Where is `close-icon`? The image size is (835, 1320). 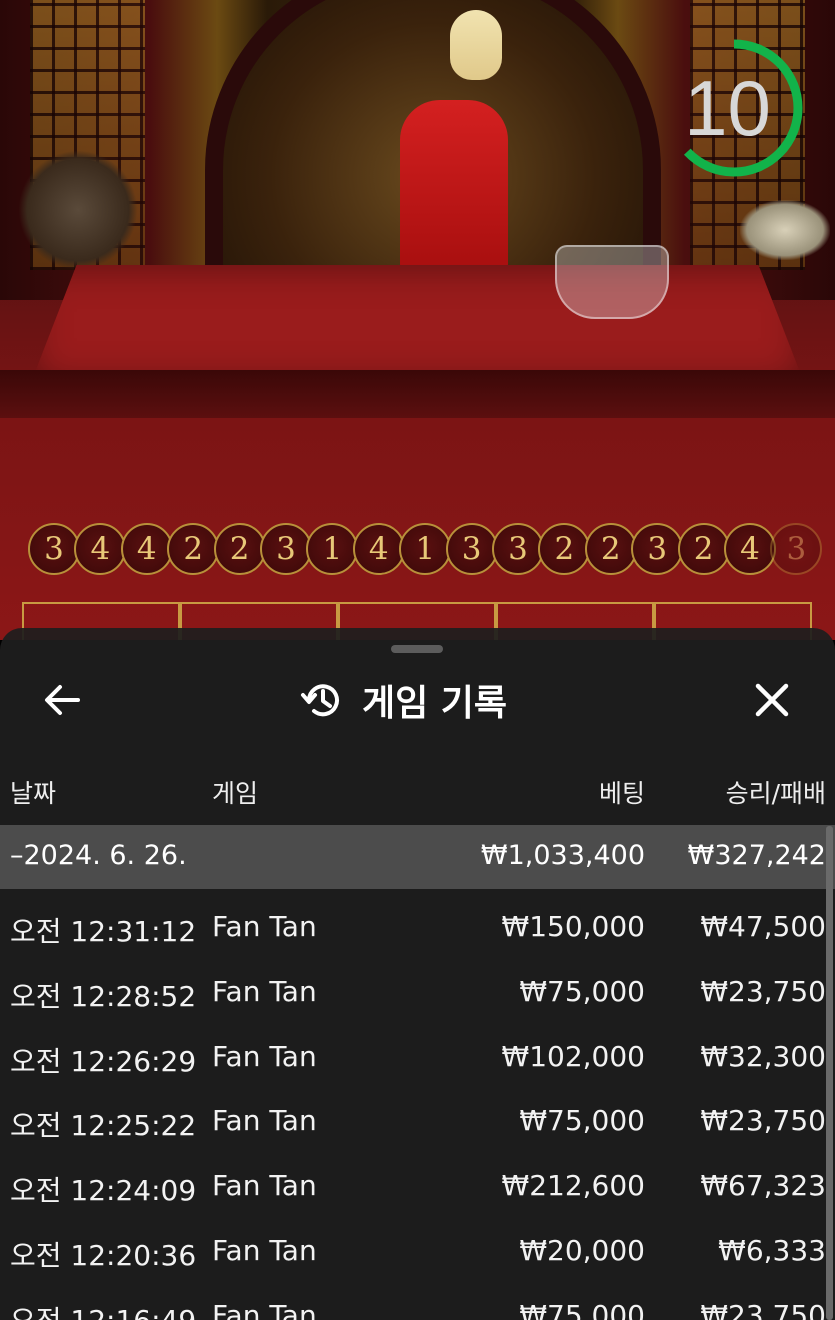
close-icon is located at coordinates (772, 700).